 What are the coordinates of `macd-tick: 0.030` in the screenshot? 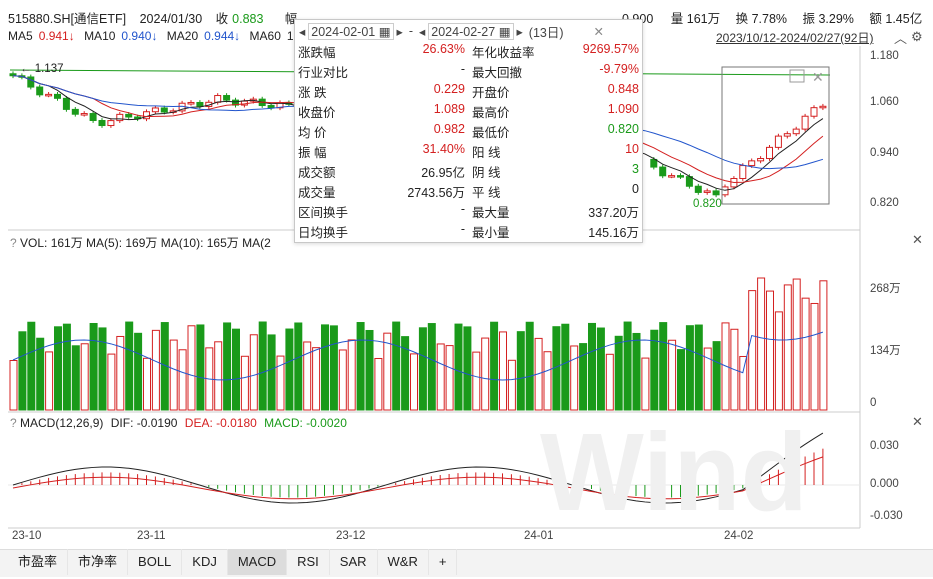 It's located at (884, 446).